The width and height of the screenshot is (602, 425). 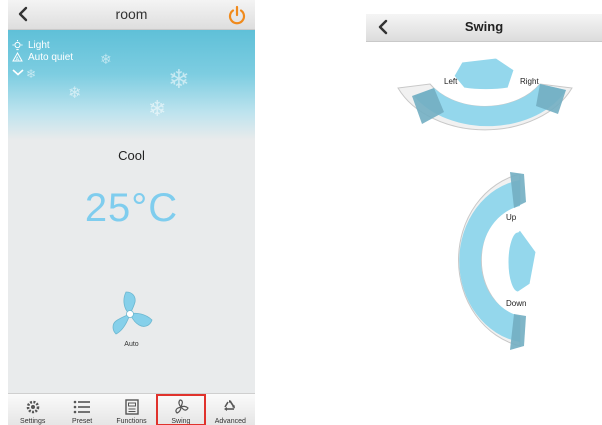 I want to click on down-label: Down, so click(x=516, y=303).